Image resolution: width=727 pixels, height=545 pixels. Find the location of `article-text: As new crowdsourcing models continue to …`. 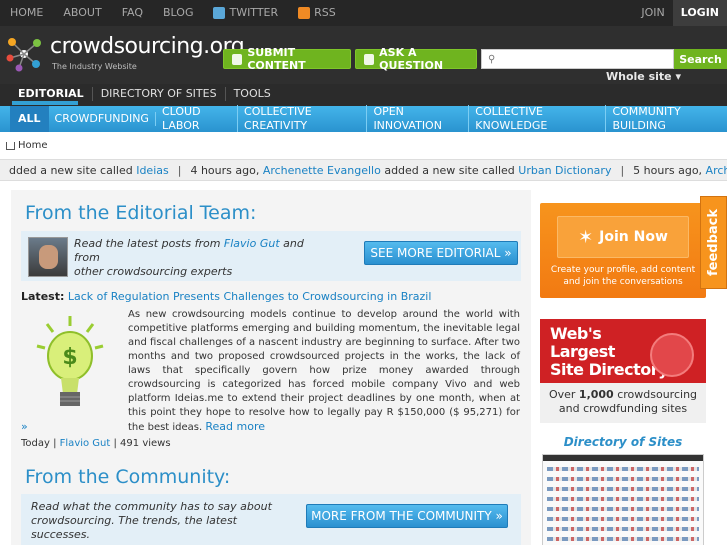

article-text: As new crowdsourcing models continue to … is located at coordinates (324, 371).